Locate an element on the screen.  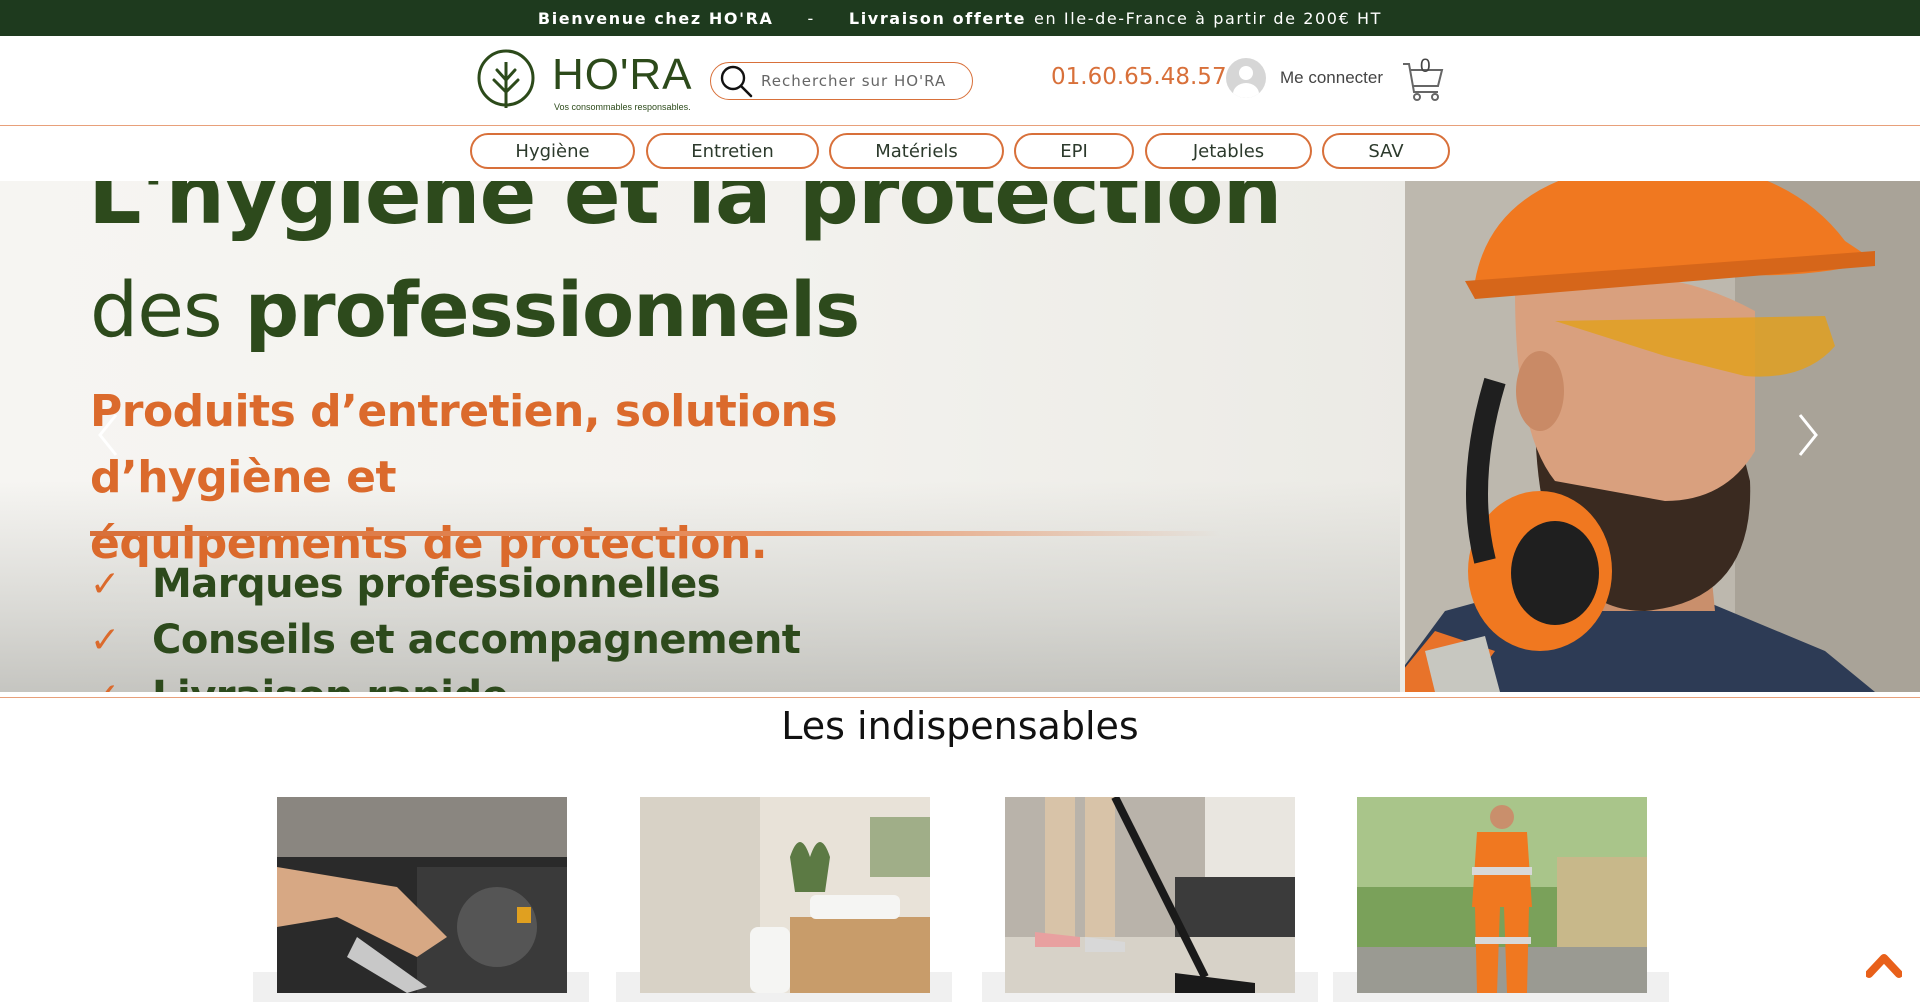
benefit-item: ✓ Livraison rapide is located at coordinates (299, 682).